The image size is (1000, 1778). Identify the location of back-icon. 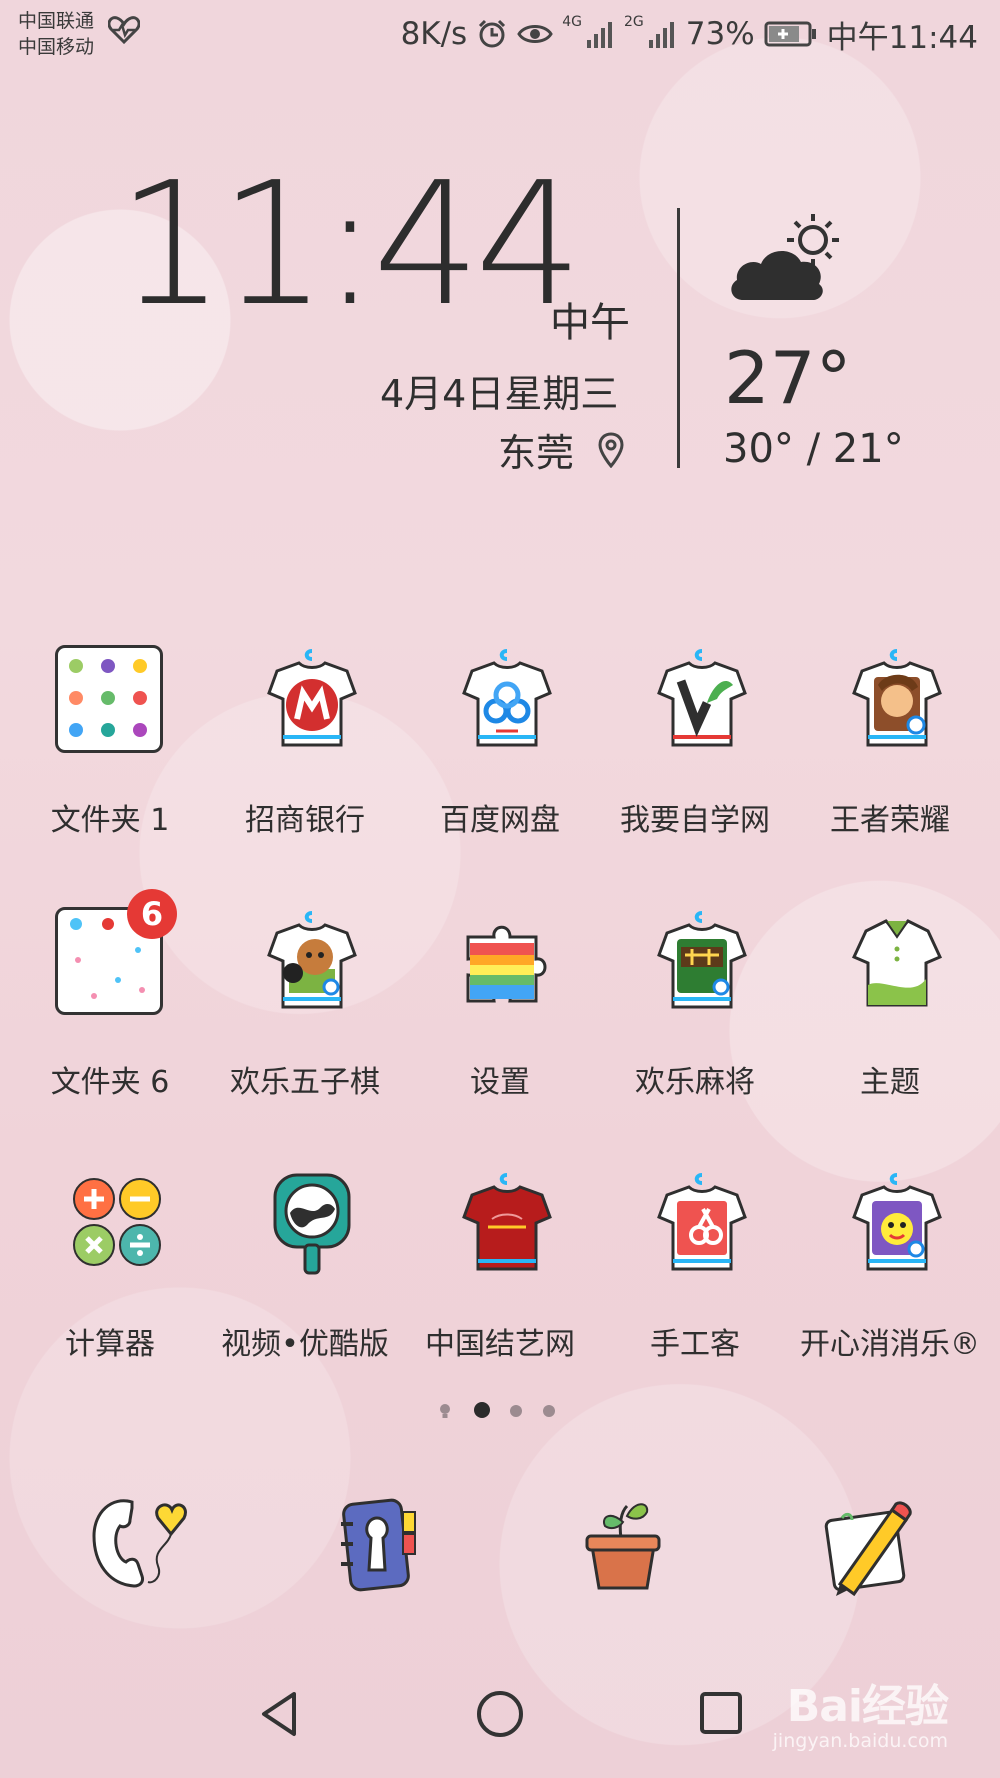
(280, 1714).